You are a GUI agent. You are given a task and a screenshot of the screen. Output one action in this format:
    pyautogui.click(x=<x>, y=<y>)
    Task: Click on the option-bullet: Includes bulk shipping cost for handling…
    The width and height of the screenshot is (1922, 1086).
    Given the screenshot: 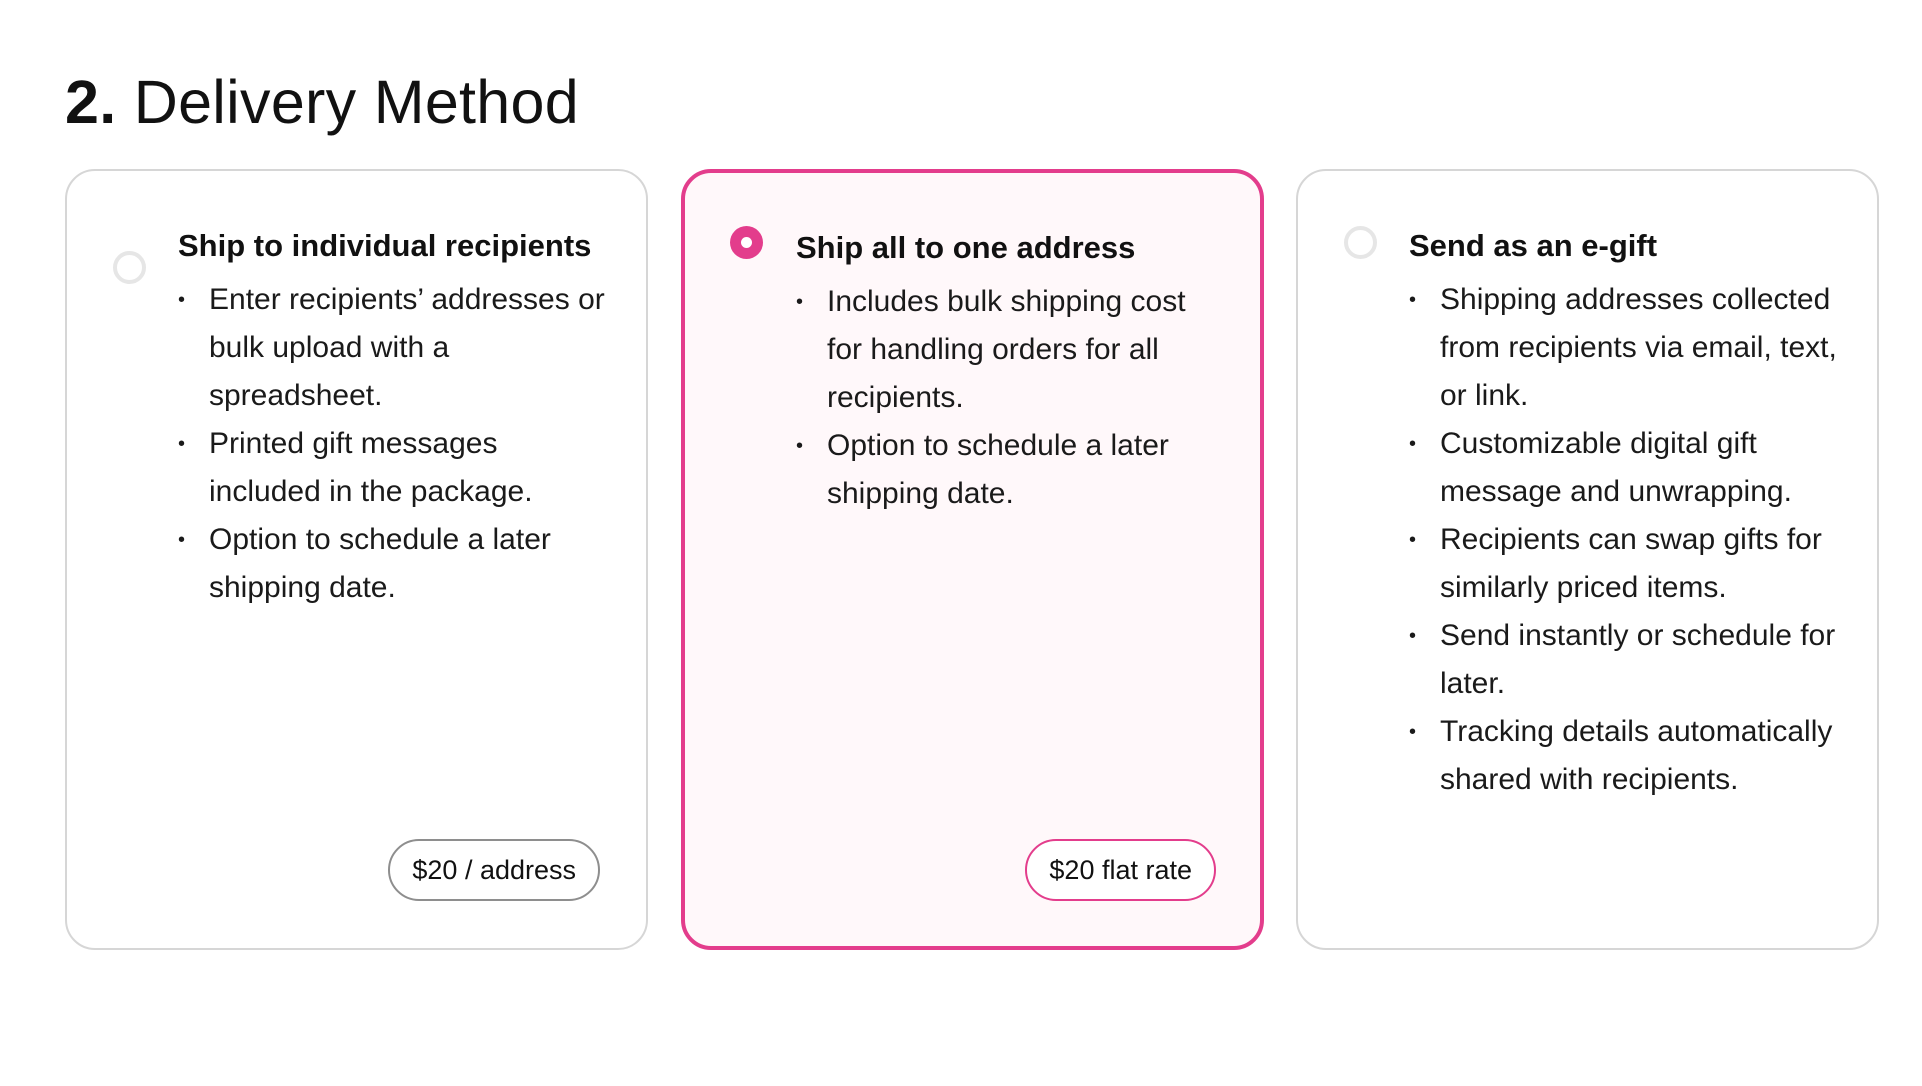 What is the action you would take?
    pyautogui.click(x=1008, y=350)
    